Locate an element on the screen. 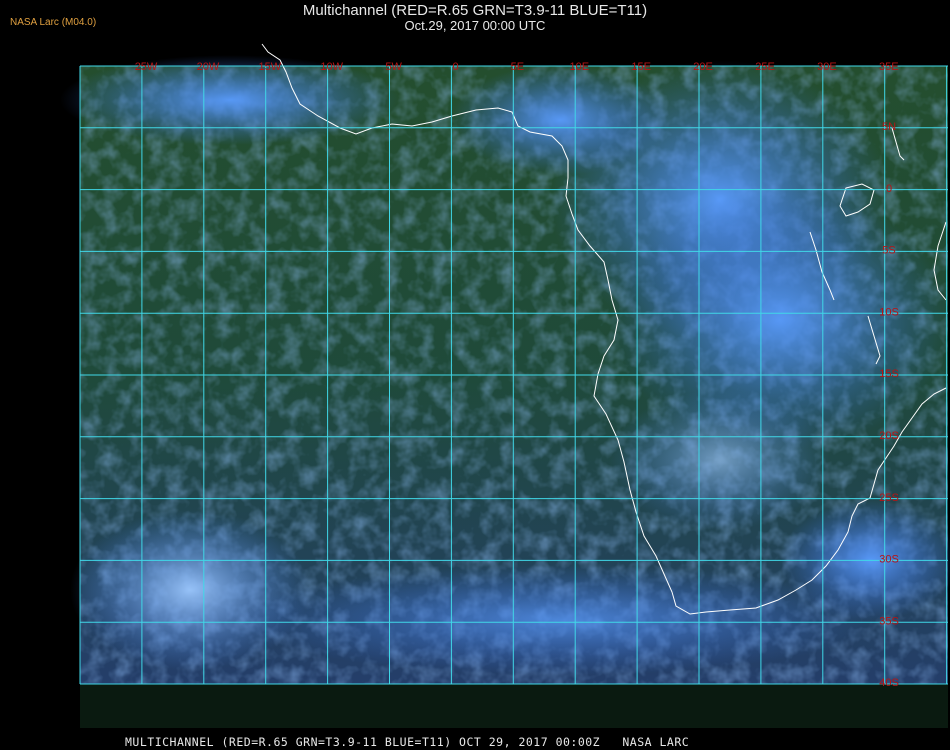 This screenshot has width=950, height=750. latitude-label: 40S is located at coordinates (889, 683).